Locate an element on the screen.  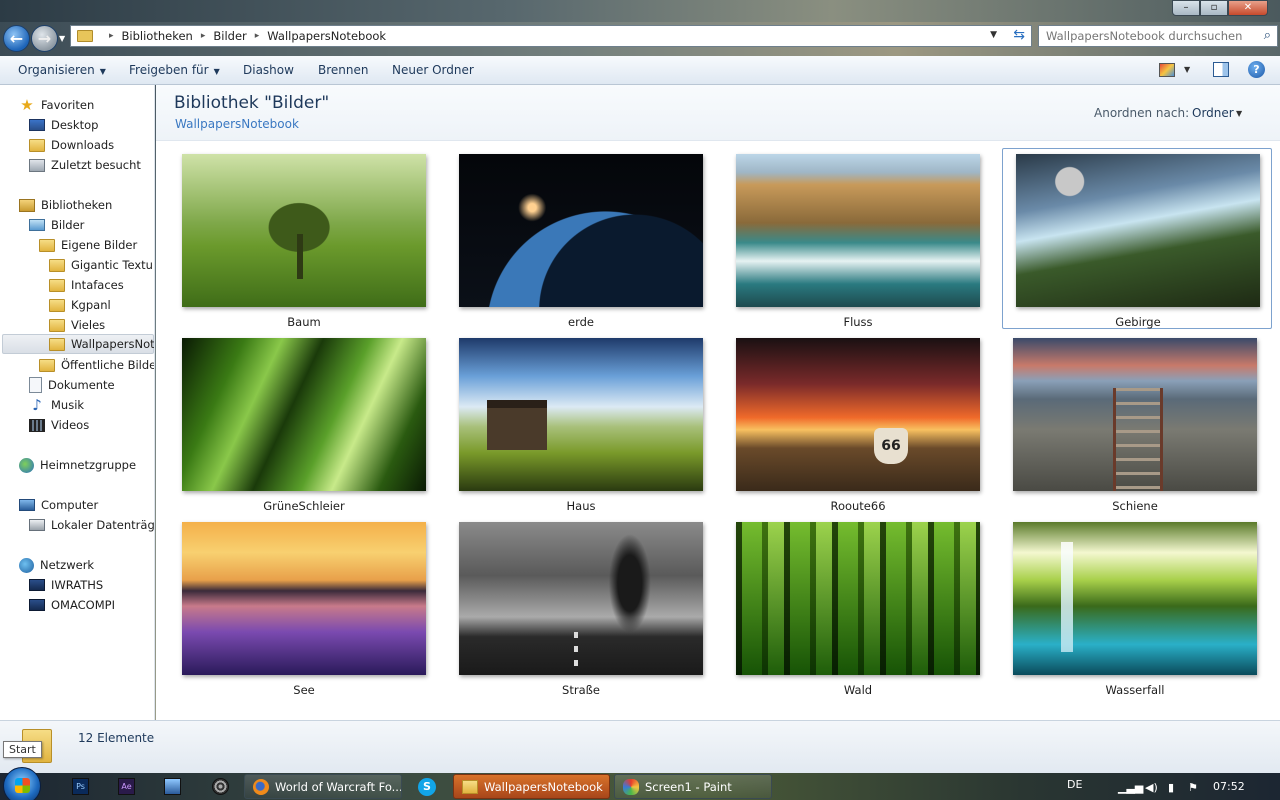
photoshop-quicklaunch-icon: Ps is located at coordinates (80, 786).